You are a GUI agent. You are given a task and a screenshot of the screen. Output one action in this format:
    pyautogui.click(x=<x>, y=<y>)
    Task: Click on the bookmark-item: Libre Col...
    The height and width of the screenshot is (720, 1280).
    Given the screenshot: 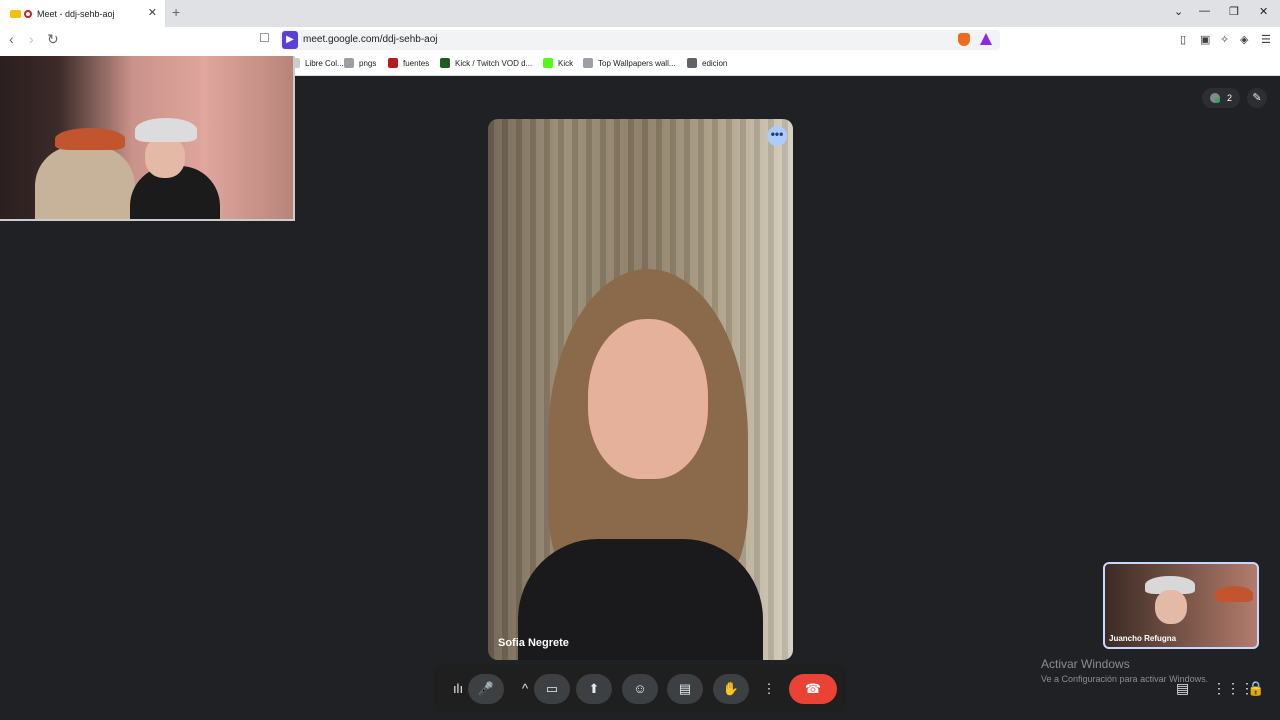 What is the action you would take?
    pyautogui.click(x=317, y=63)
    